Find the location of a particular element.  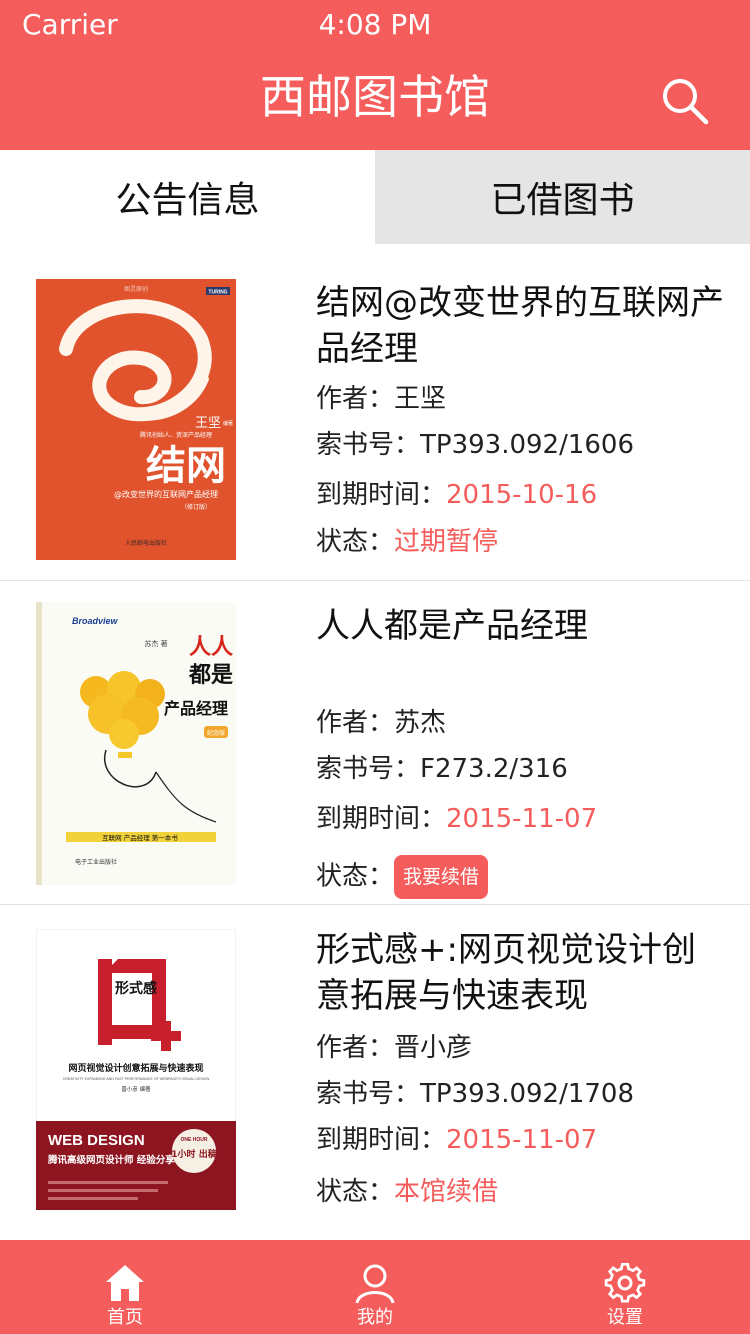

svg-text: 王坚 is located at coordinates (208, 423).